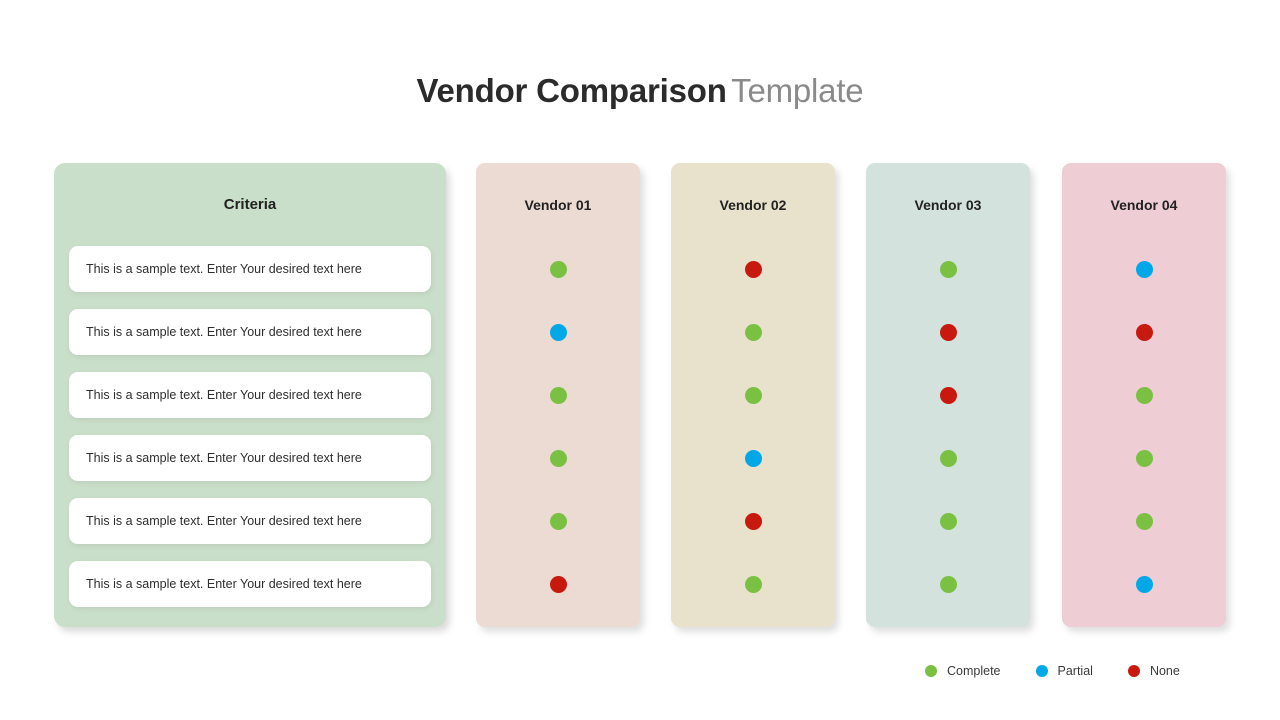 This screenshot has width=1280, height=720. Describe the element at coordinates (558, 205) in the screenshot. I see `vendor-header-1: Vendor 01` at that location.